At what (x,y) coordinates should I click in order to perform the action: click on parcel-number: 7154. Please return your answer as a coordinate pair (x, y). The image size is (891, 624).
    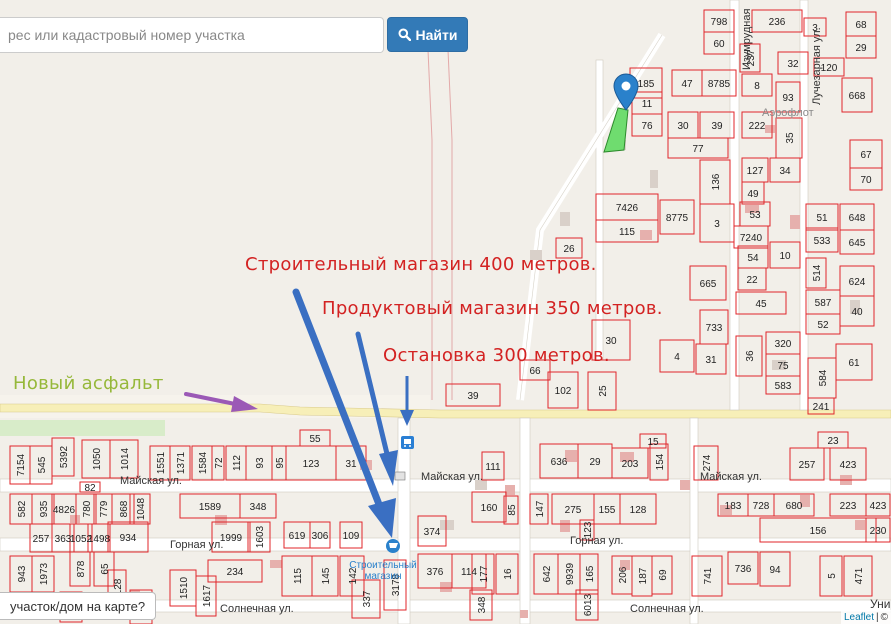
    Looking at the image, I should click on (21, 464).